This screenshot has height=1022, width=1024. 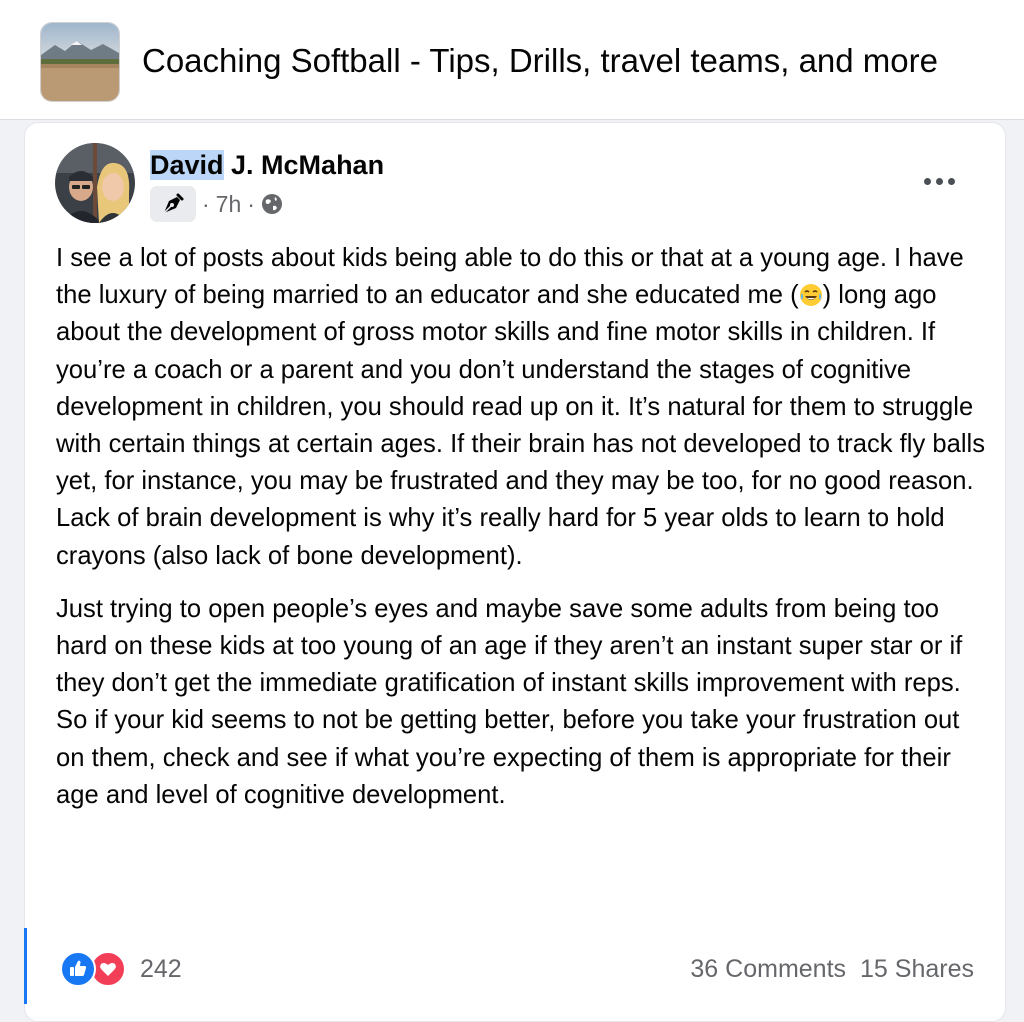 I want to click on engagement-stats: 36 Comments 15 Shares, so click(x=832, y=969).